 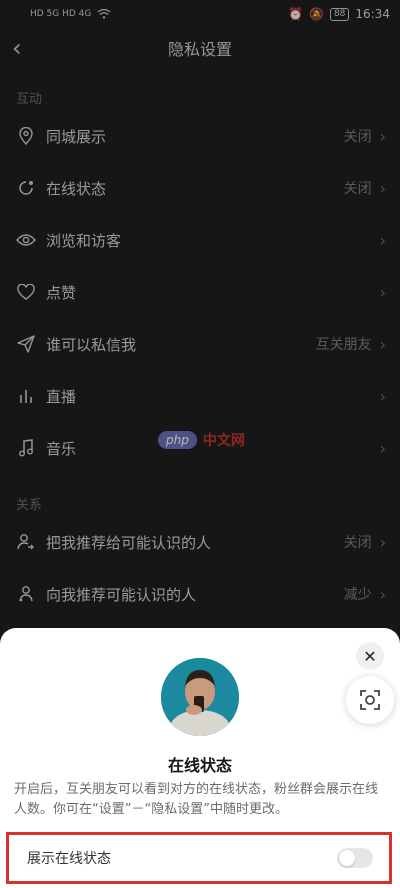 I want to click on online-status-toggle, so click(x=355, y=858).